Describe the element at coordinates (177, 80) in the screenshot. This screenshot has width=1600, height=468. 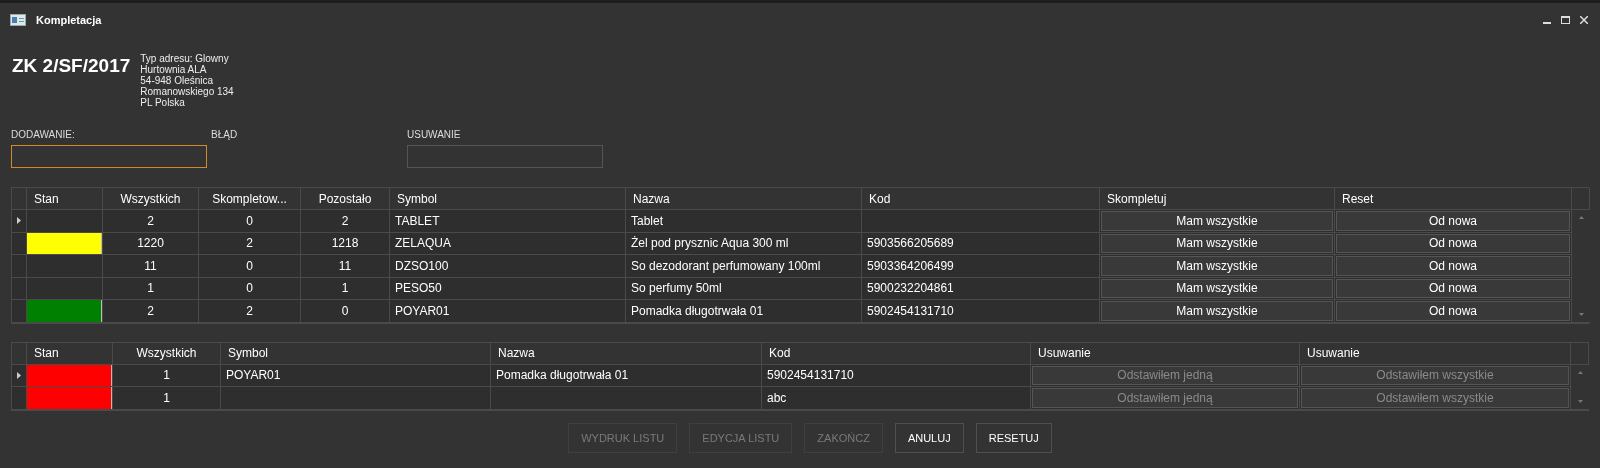
I see `address-line: 54-948 Oleśnica` at that location.